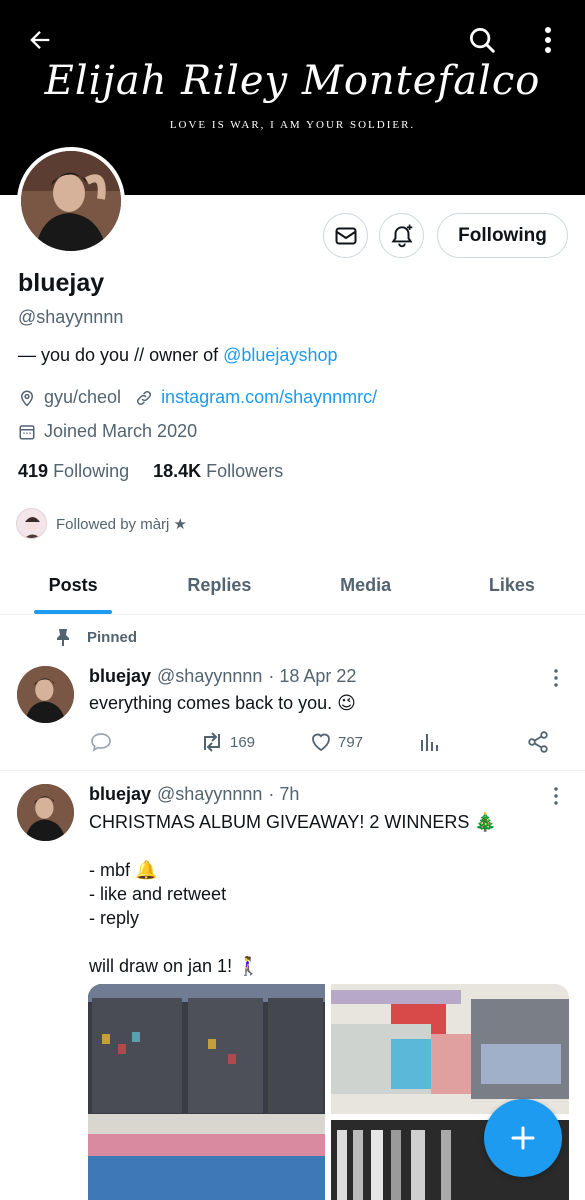  I want to click on followed-by: Followed by màrj ★, so click(101, 523).